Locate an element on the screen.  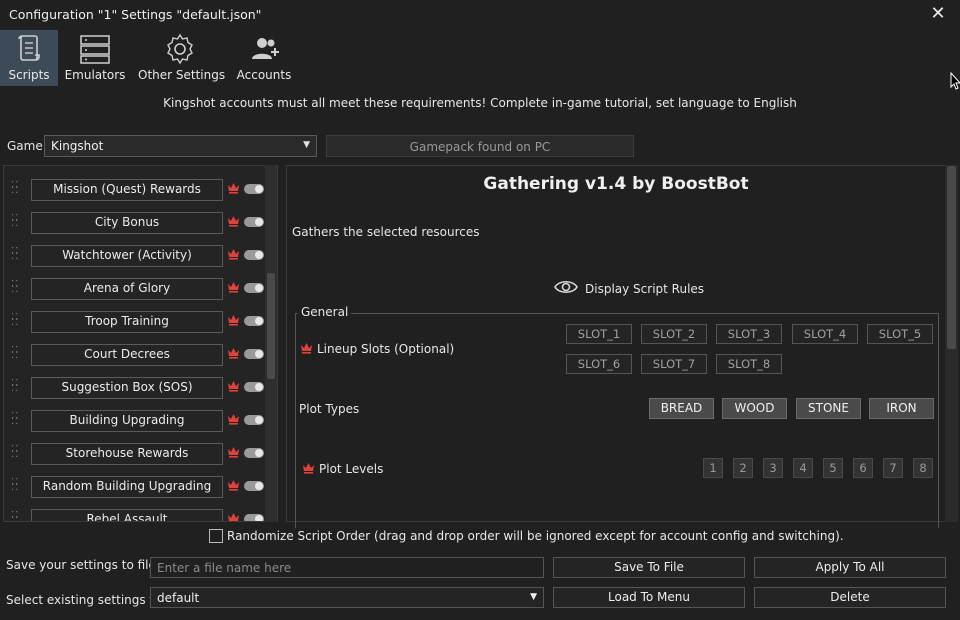
game-label: Game: is located at coordinates (27, 146).